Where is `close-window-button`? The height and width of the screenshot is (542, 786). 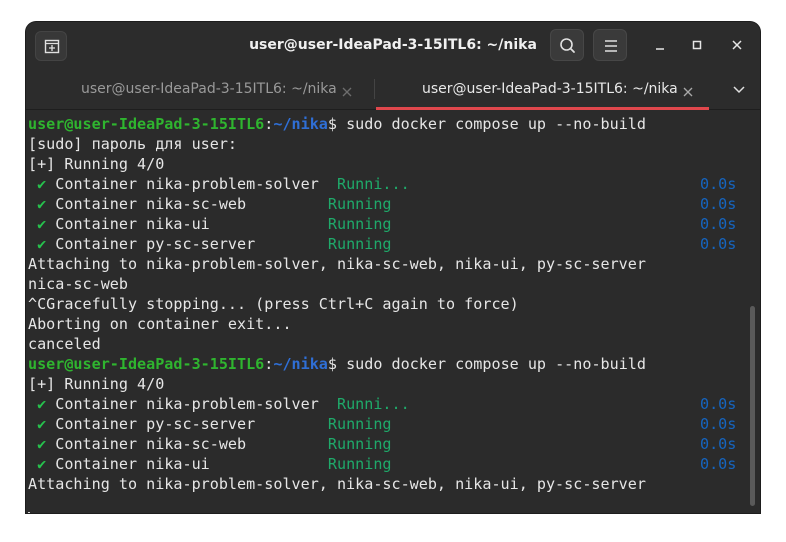 close-window-button is located at coordinates (737, 45).